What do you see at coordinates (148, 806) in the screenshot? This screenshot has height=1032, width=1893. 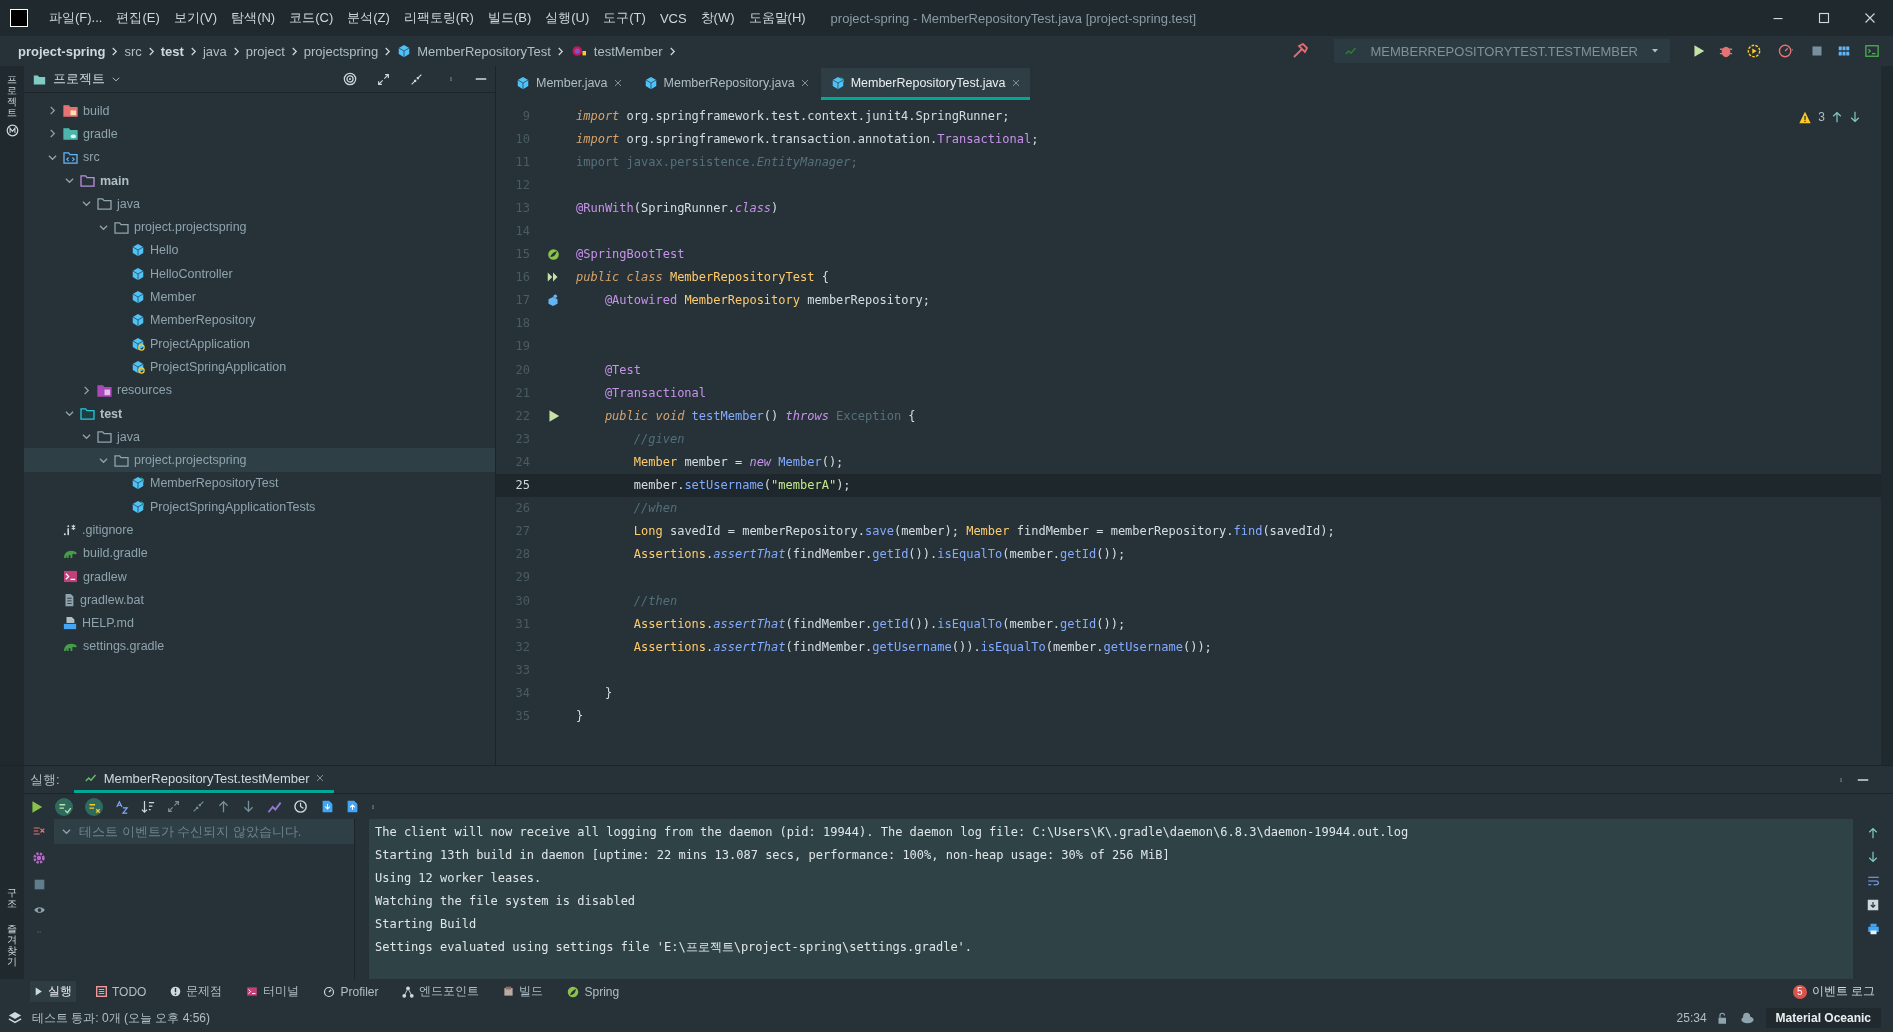 I see `sort-icon` at bounding box center [148, 806].